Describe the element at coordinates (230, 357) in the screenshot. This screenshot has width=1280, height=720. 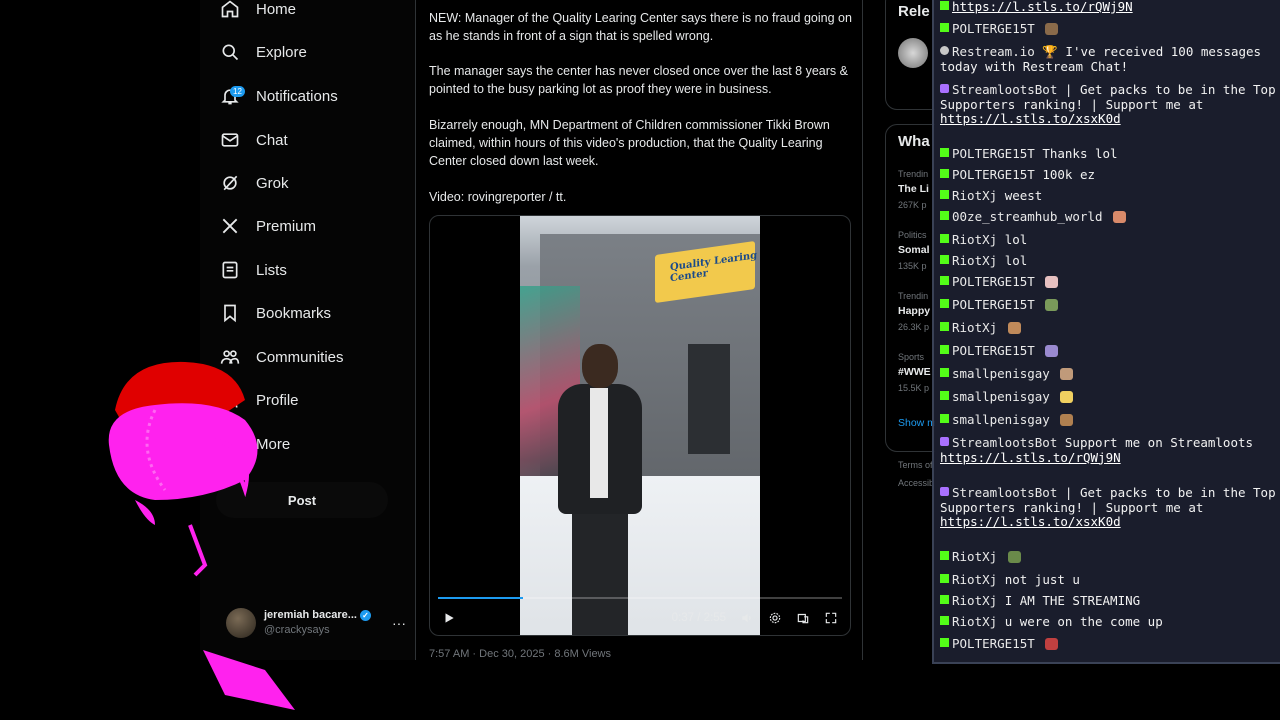
I see `people-icon` at that location.